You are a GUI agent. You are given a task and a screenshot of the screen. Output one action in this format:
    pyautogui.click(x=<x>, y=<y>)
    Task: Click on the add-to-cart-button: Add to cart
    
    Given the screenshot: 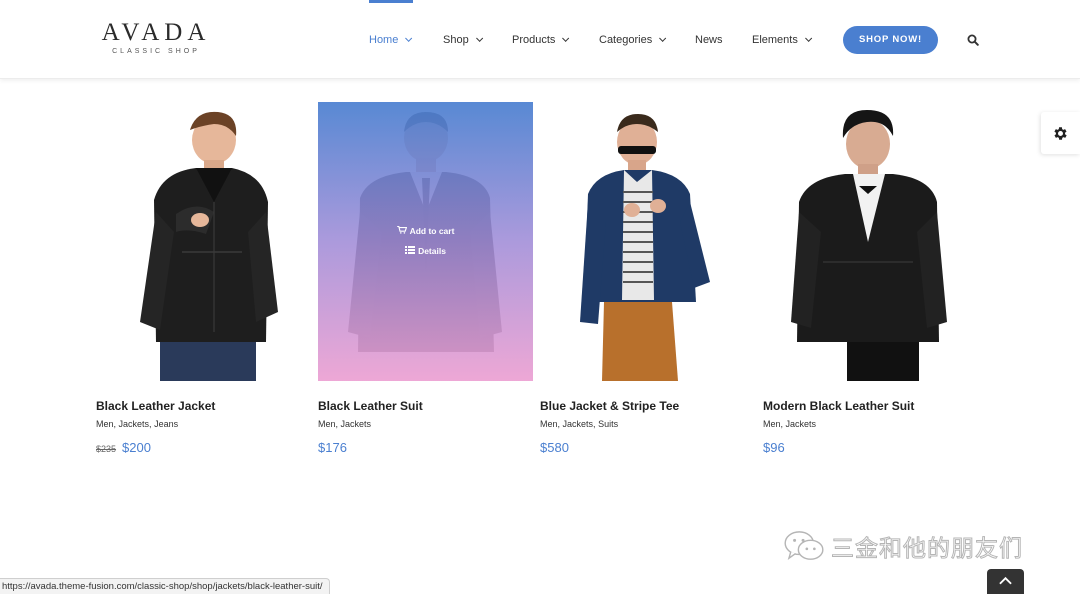 What is the action you would take?
    pyautogui.click(x=425, y=231)
    